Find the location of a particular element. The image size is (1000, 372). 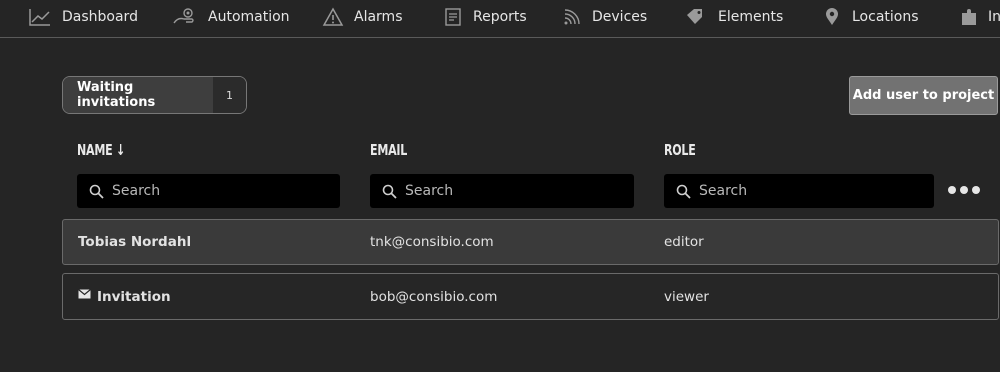

waiting-invitations-count: 1 is located at coordinates (229, 95).